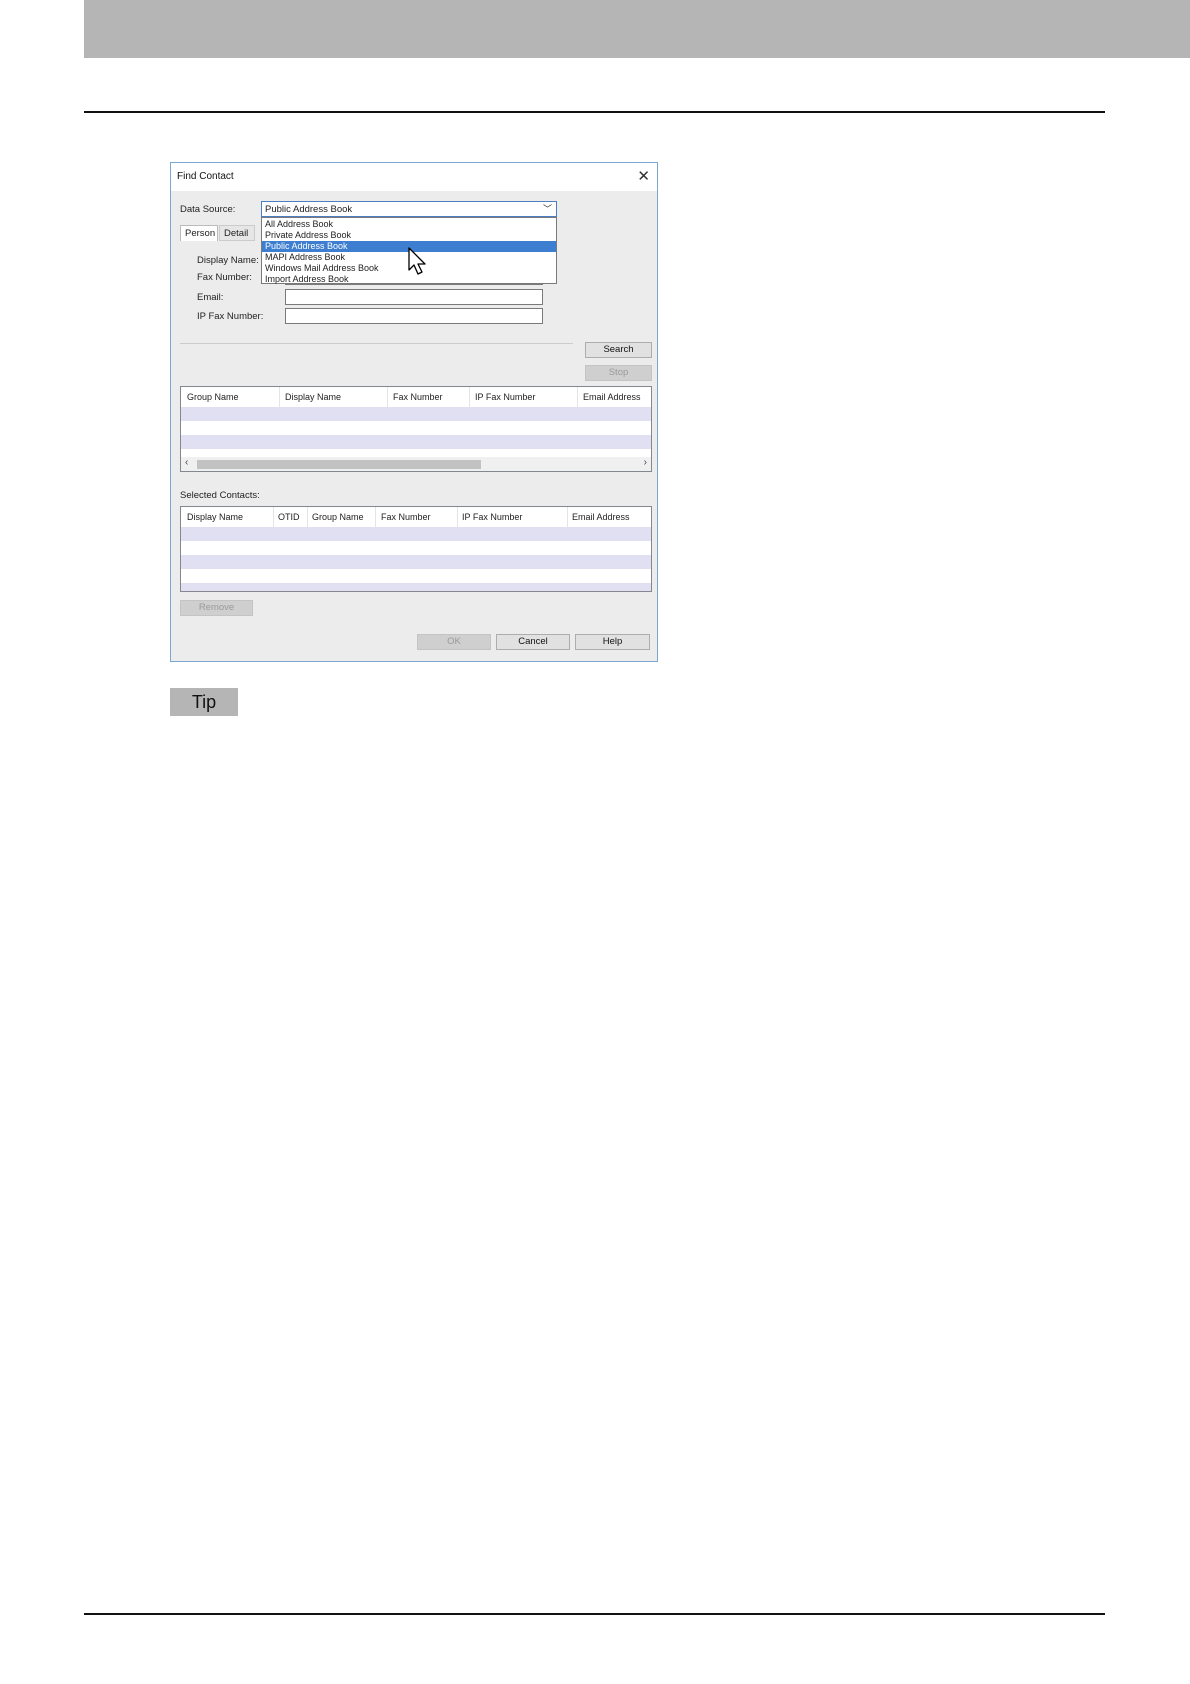 The image size is (1190, 1684). What do you see at coordinates (213, 397) in the screenshot?
I see `results-col-group-name: Group Name` at bounding box center [213, 397].